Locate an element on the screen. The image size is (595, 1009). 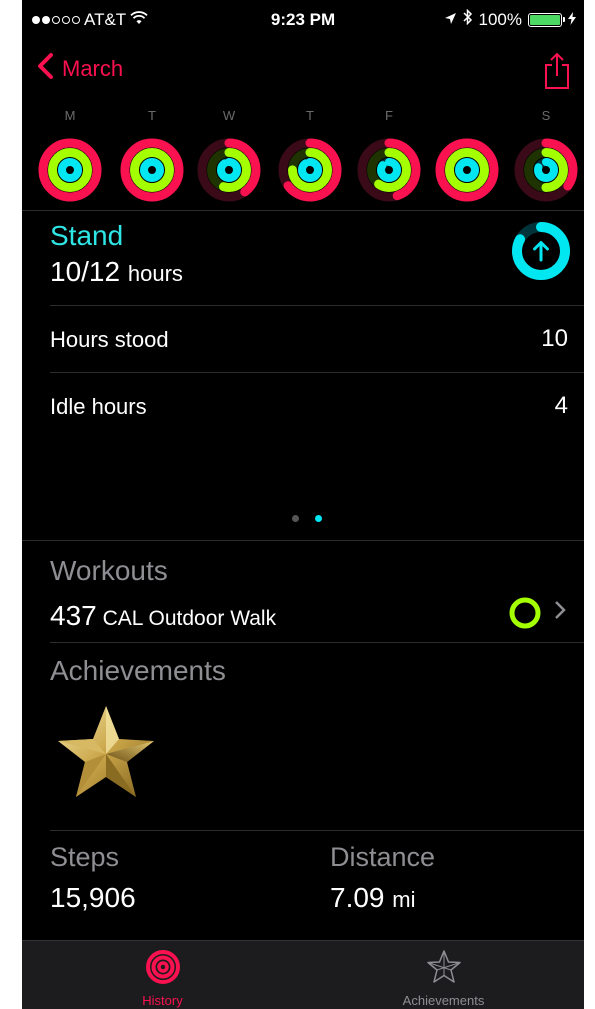
achievements-title: Achievements is located at coordinates (138, 670).